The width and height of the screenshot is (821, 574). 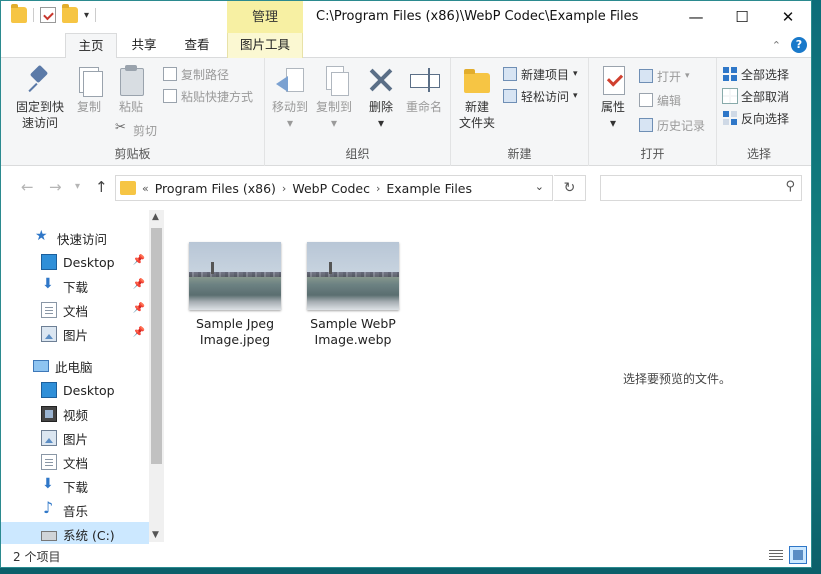 What do you see at coordinates (75, 438) in the screenshot?
I see `nav-pictures: 图片` at bounding box center [75, 438].